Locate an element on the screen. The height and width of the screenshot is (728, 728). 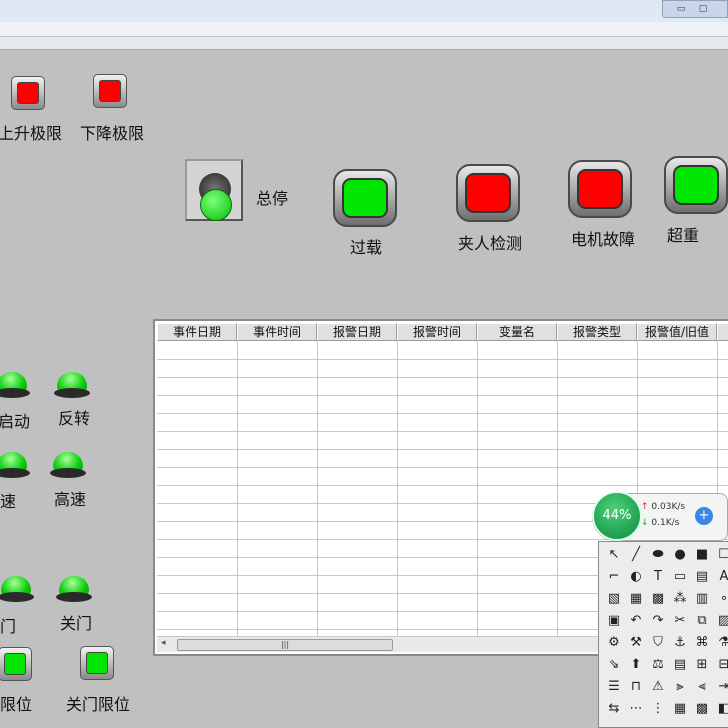
tool-icon: ⚓ is located at coordinates (680, 643).